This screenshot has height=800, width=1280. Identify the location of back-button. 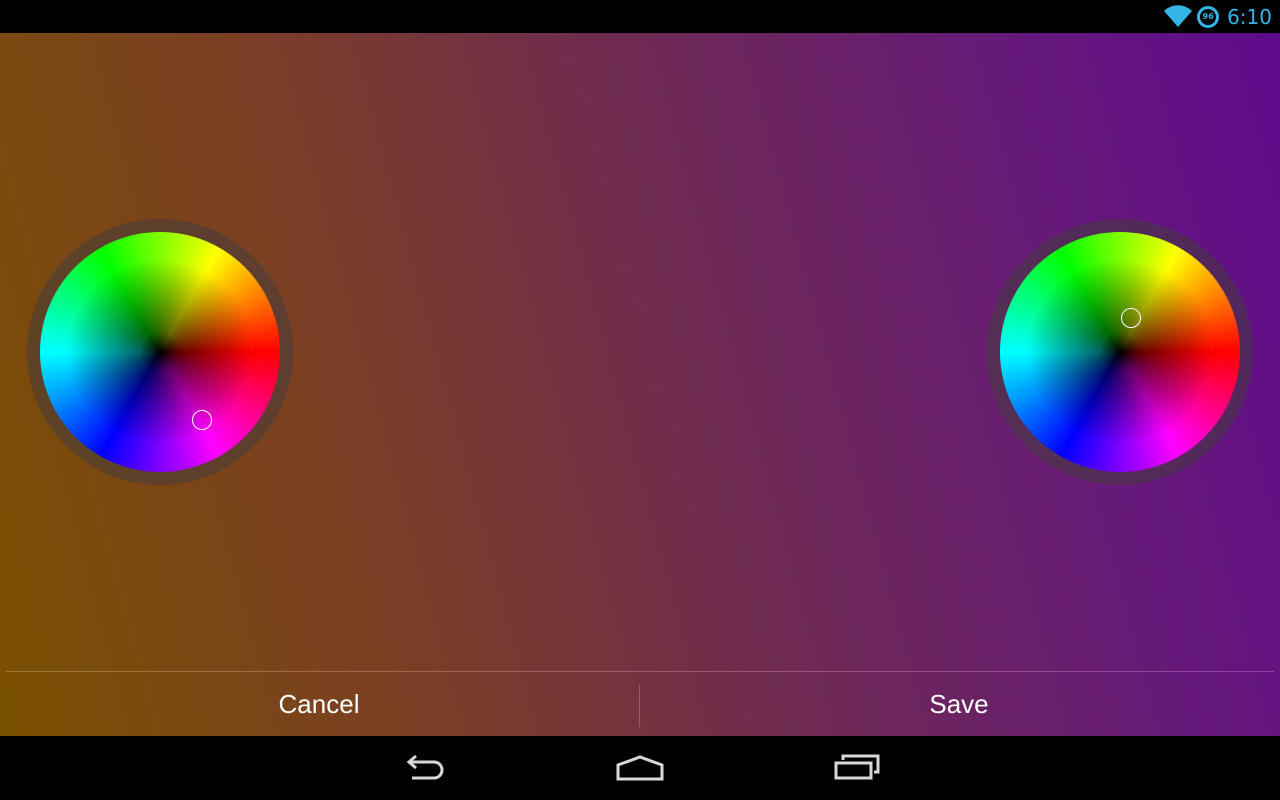
(424, 768).